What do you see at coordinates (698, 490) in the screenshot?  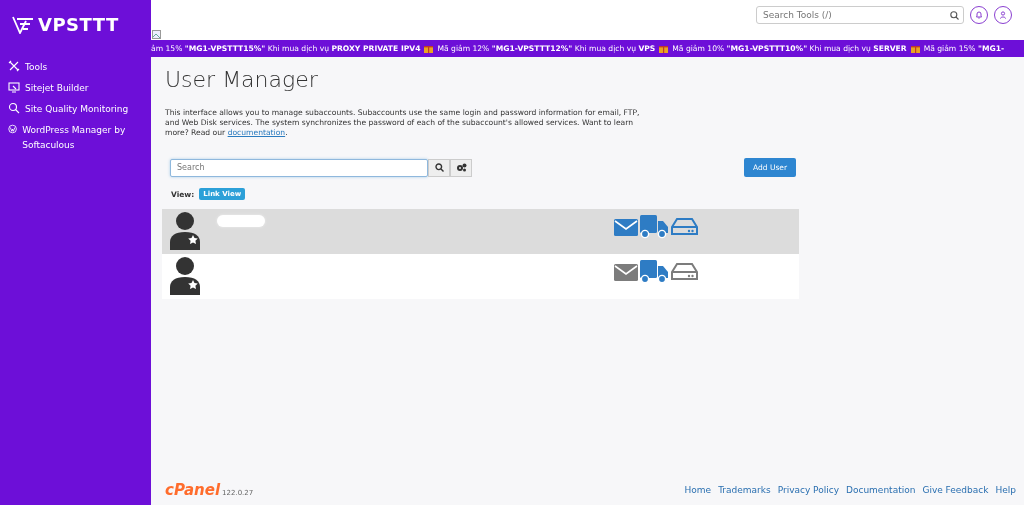 I see `footer-link: Home` at bounding box center [698, 490].